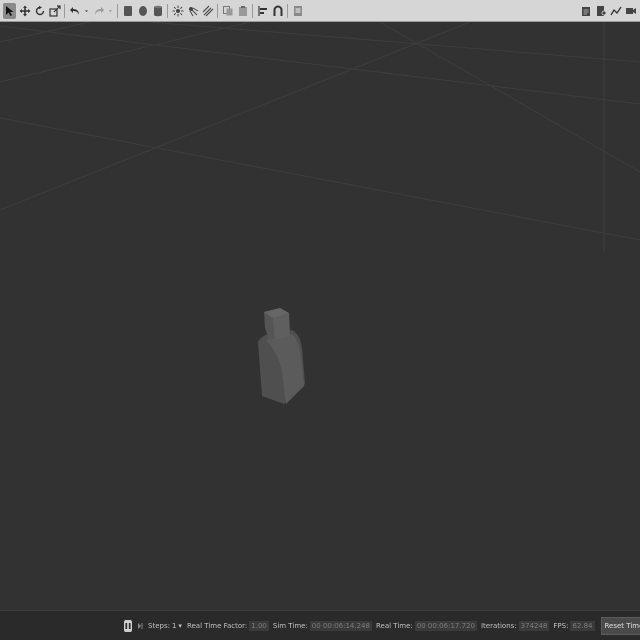 The height and width of the screenshot is (640, 640). Describe the element at coordinates (262, 11) in the screenshot. I see `align-icon` at that location.